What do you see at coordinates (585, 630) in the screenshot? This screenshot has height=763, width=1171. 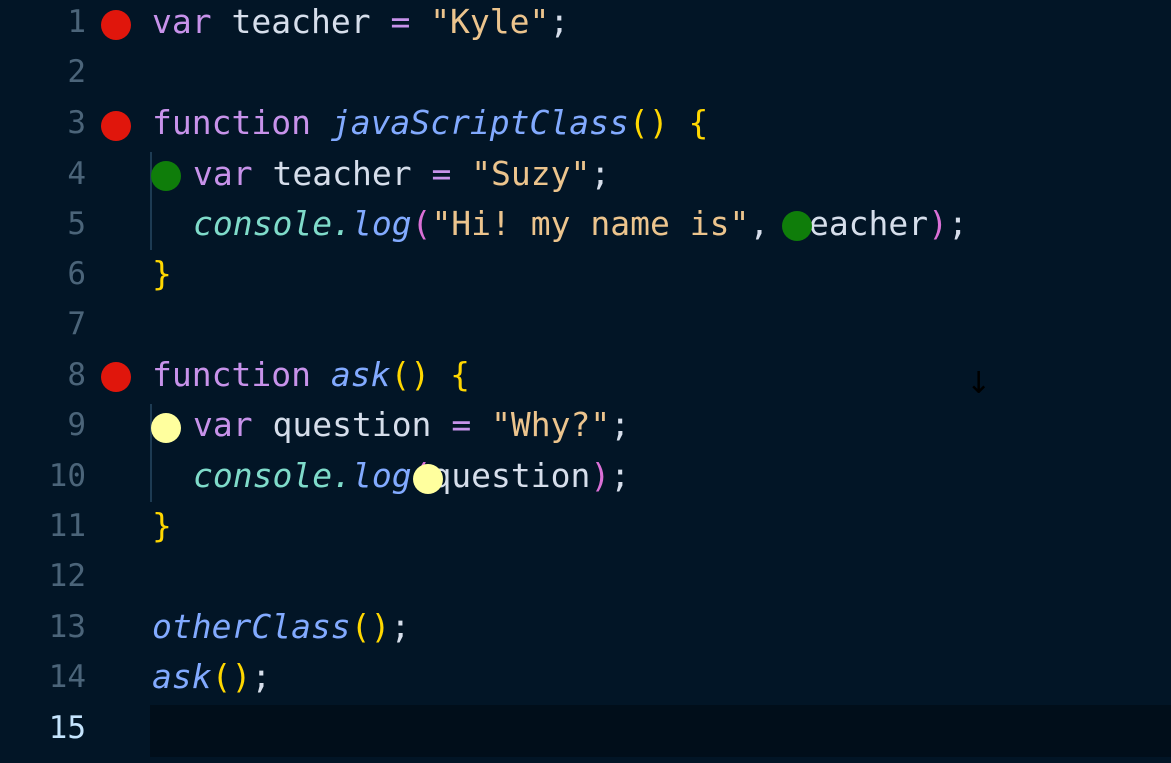 I see `code-line-13: 13 otherClass();` at bounding box center [585, 630].